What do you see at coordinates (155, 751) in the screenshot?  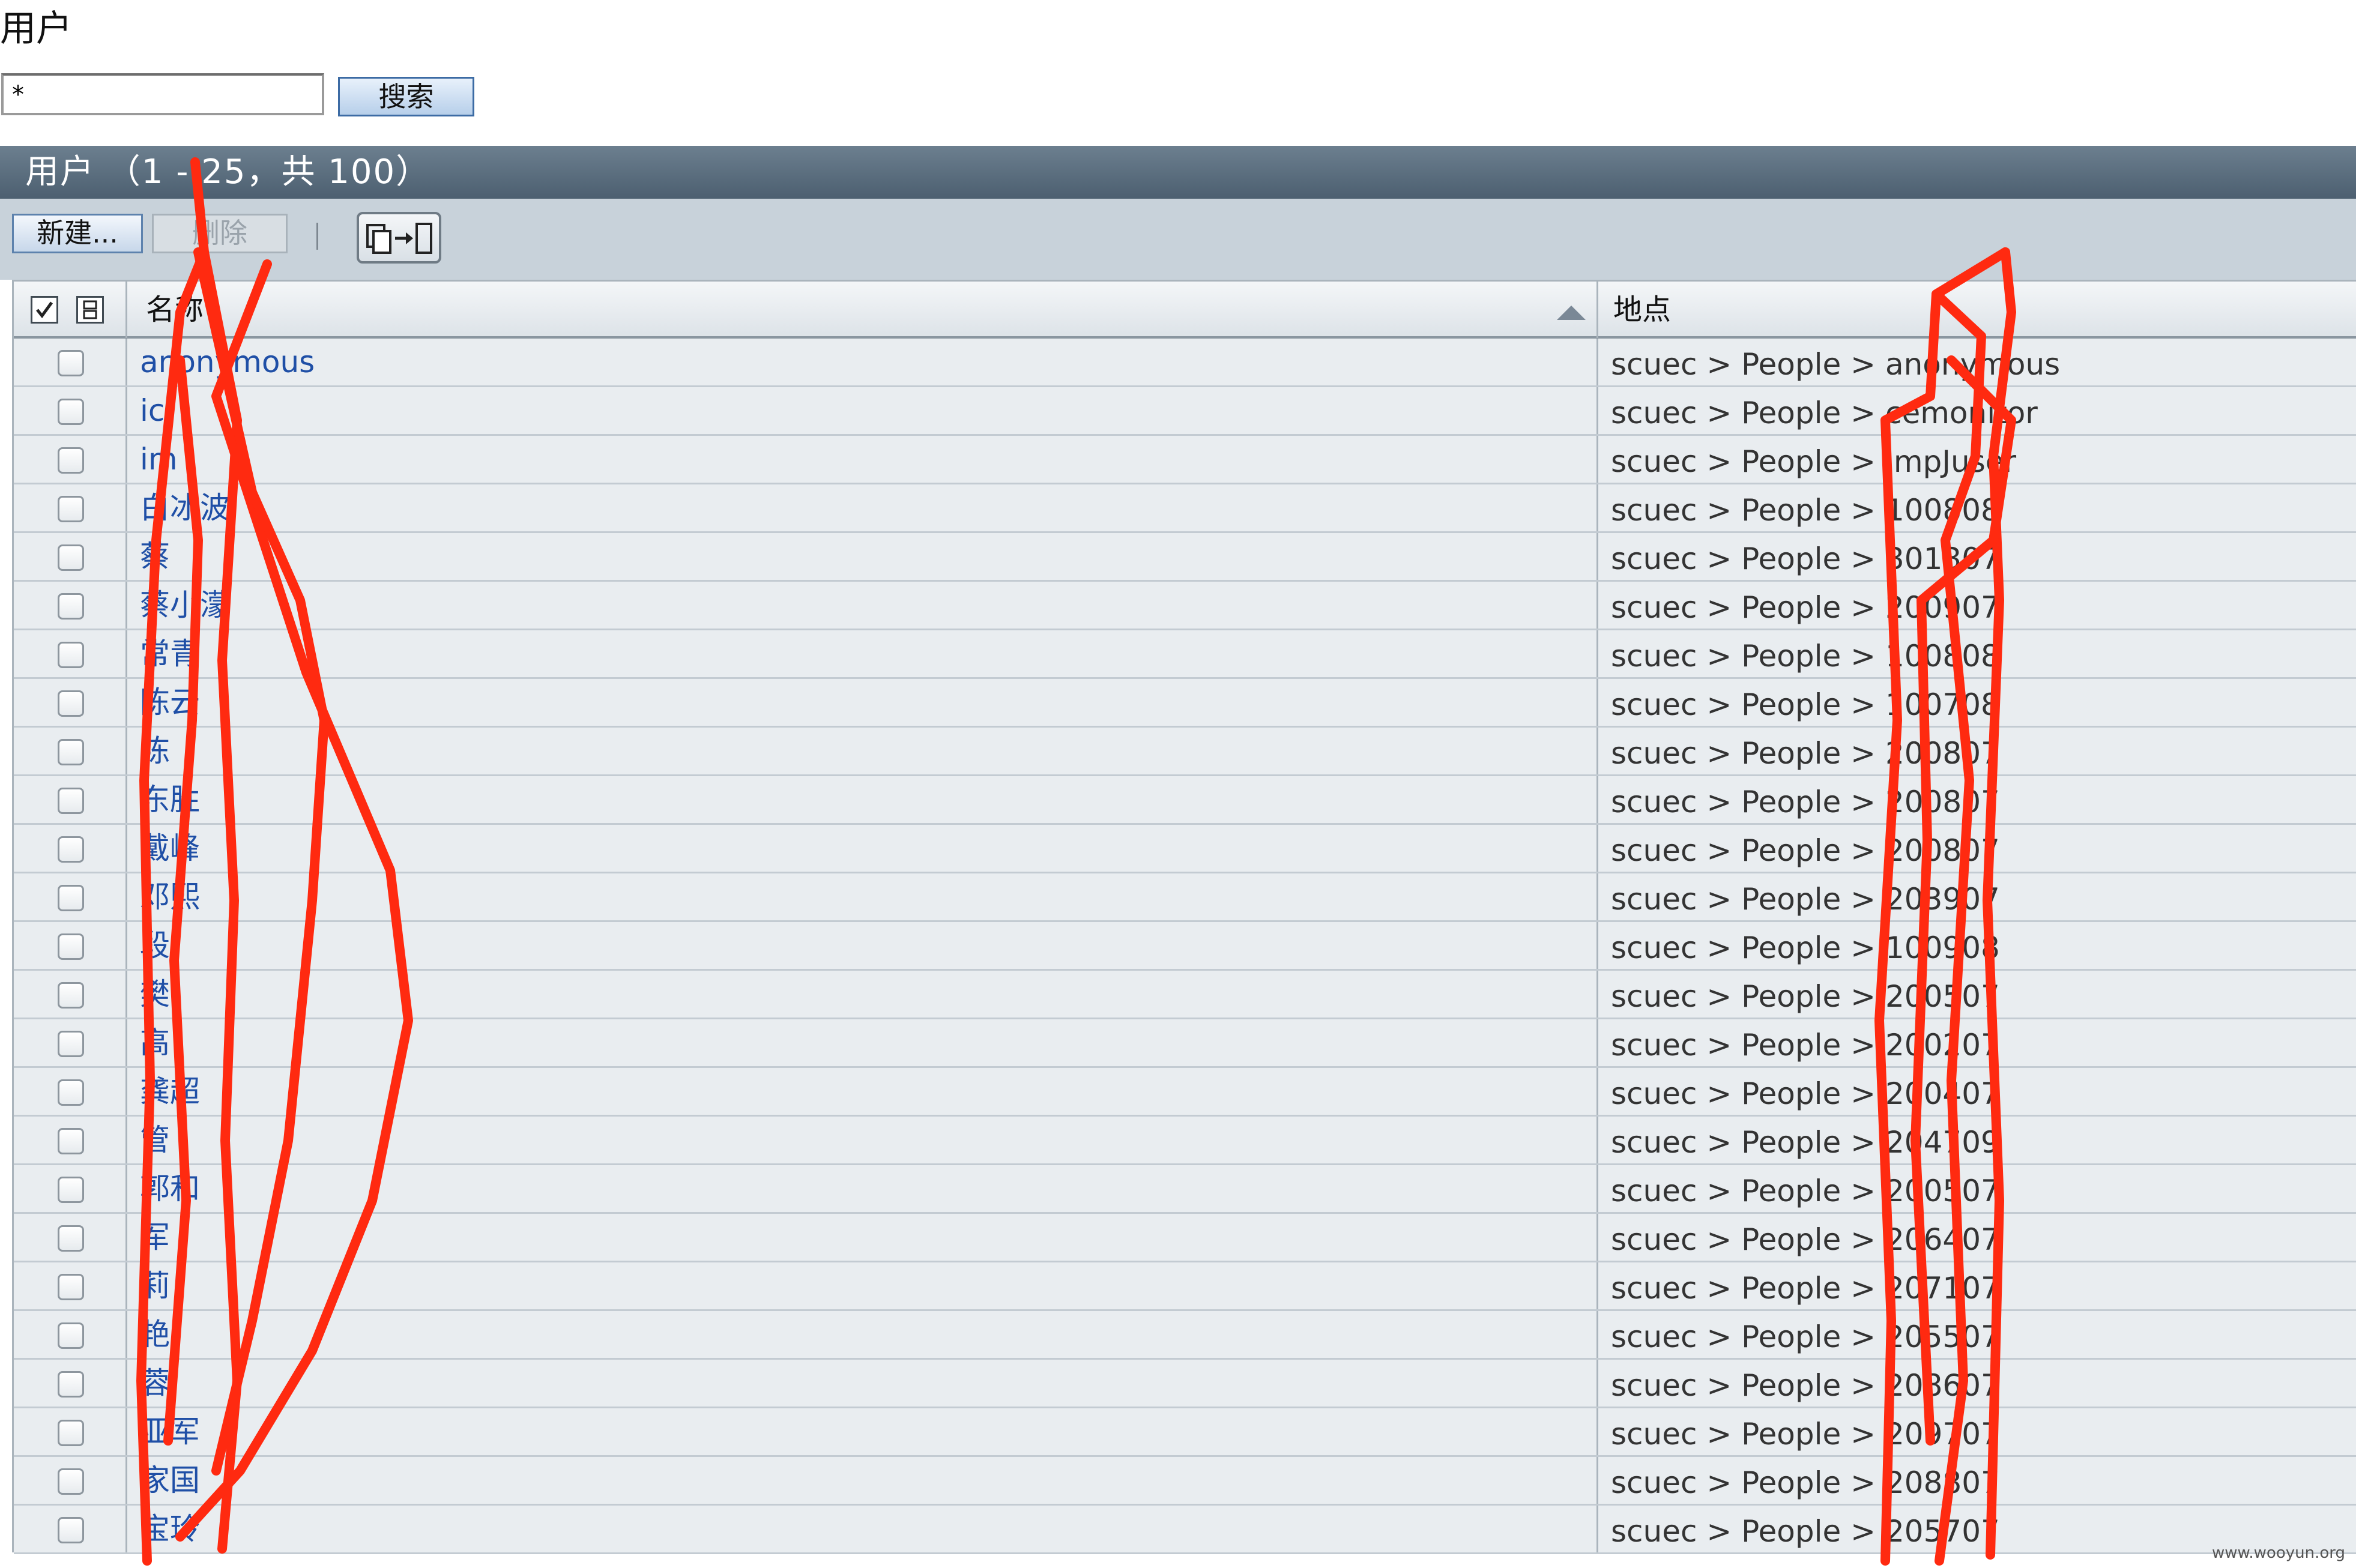 I see `user-name-link: 陈` at bounding box center [155, 751].